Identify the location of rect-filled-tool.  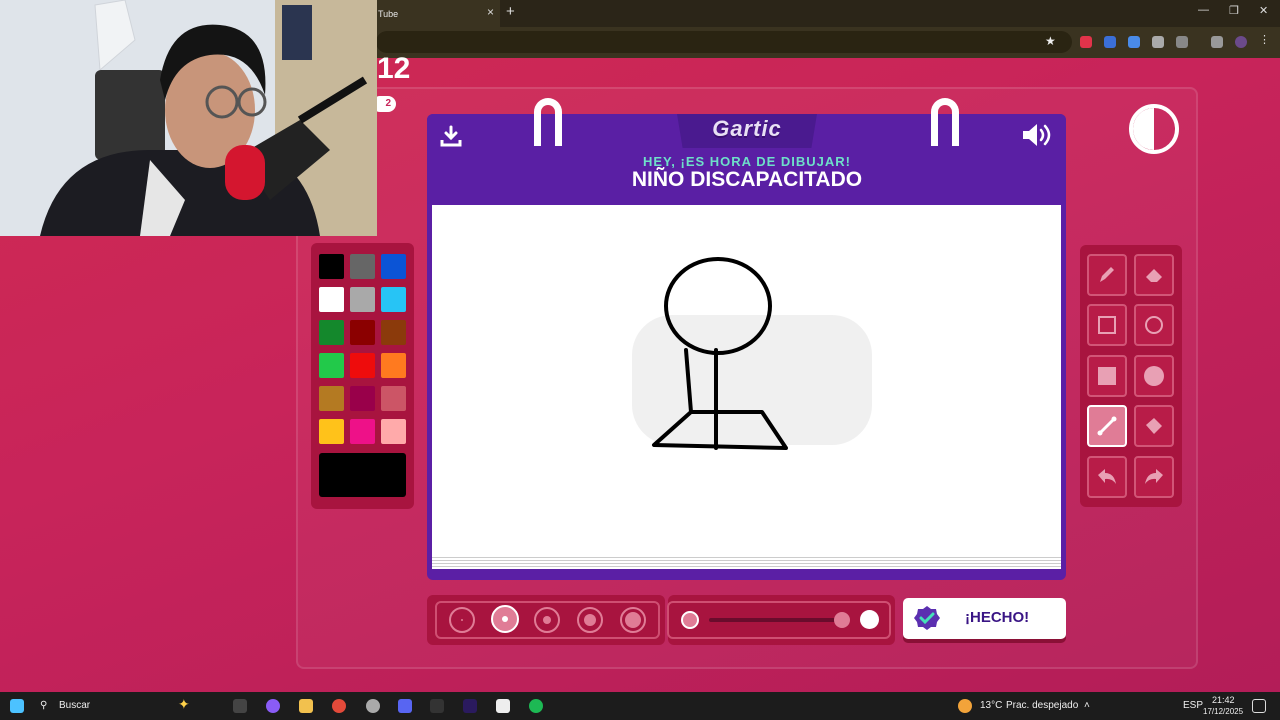
(1107, 376).